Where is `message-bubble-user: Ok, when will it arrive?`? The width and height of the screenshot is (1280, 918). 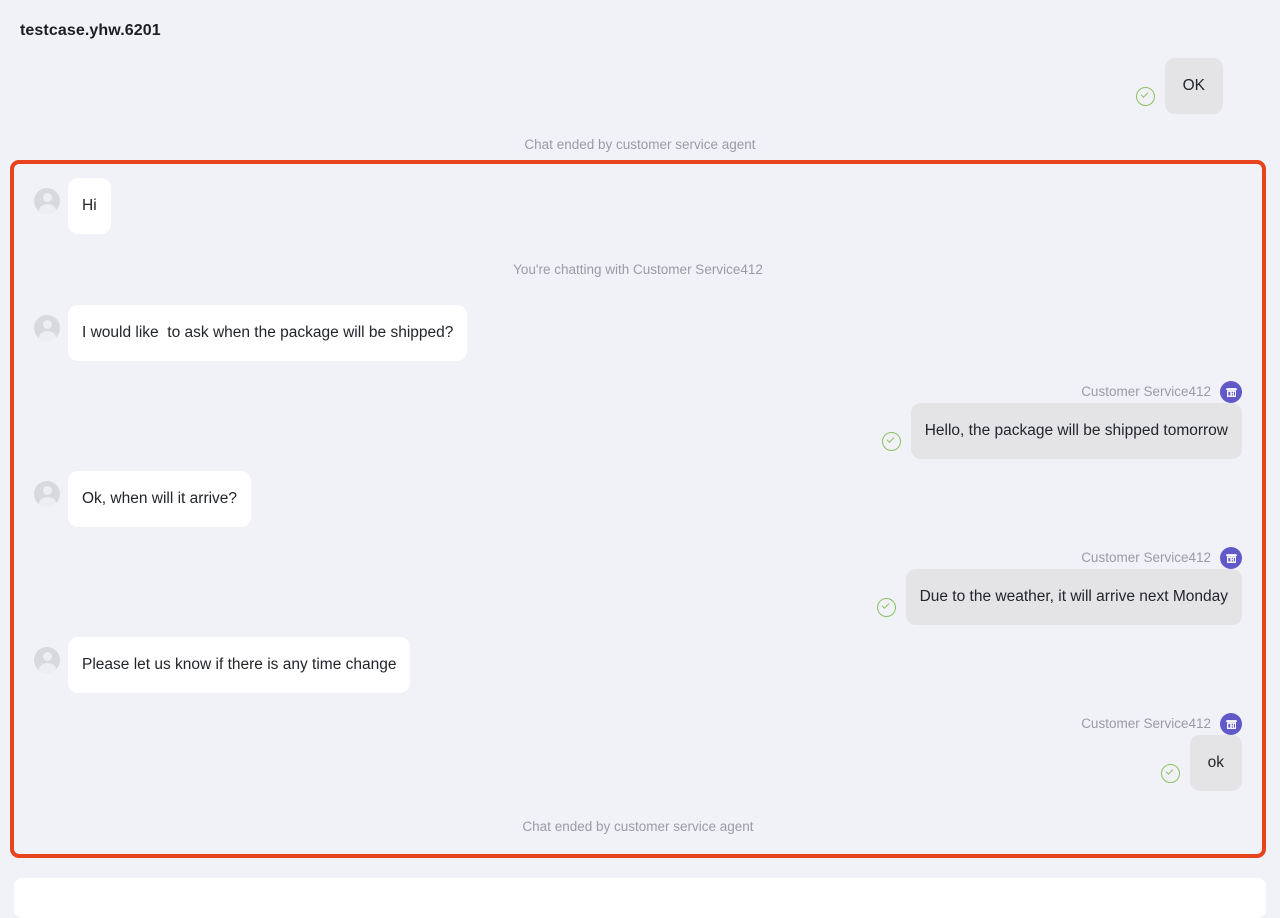 message-bubble-user: Ok, when will it arrive? is located at coordinates (160, 499).